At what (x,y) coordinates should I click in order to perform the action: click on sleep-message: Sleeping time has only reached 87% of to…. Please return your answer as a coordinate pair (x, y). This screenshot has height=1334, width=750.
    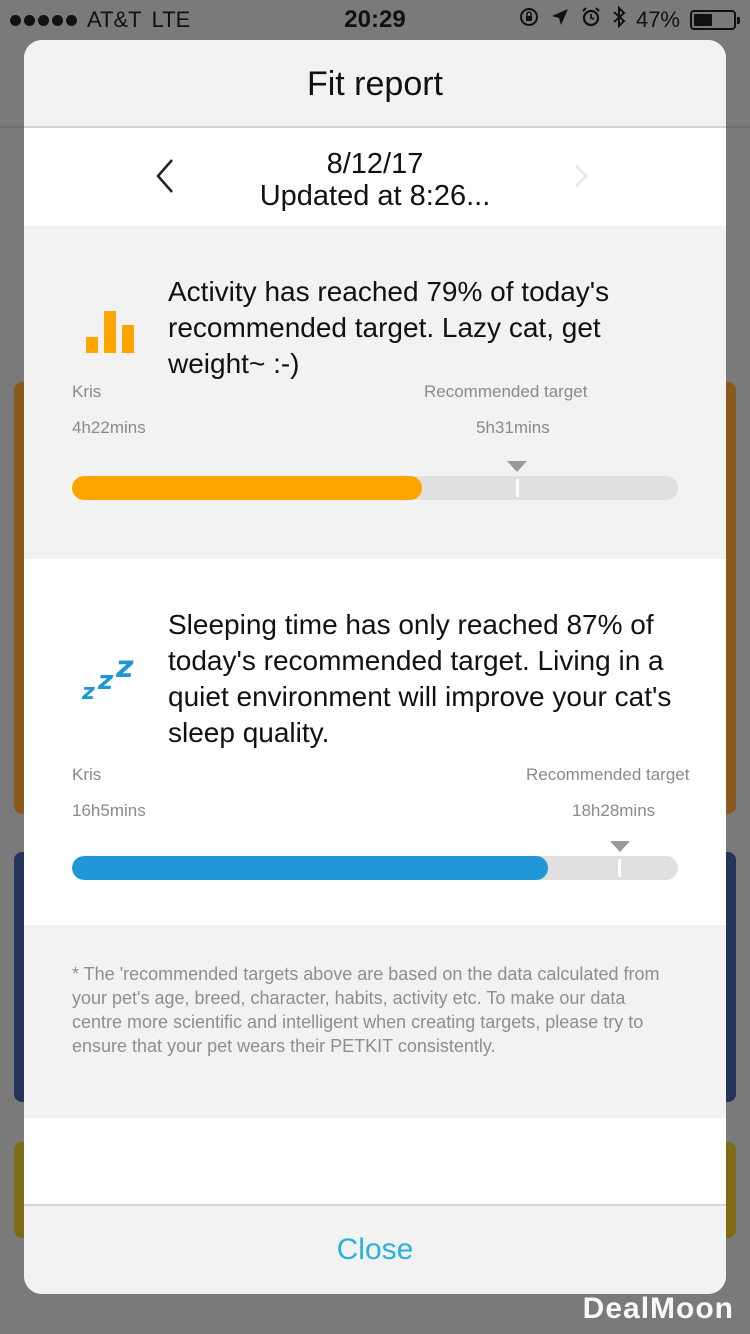
    Looking at the image, I should click on (420, 678).